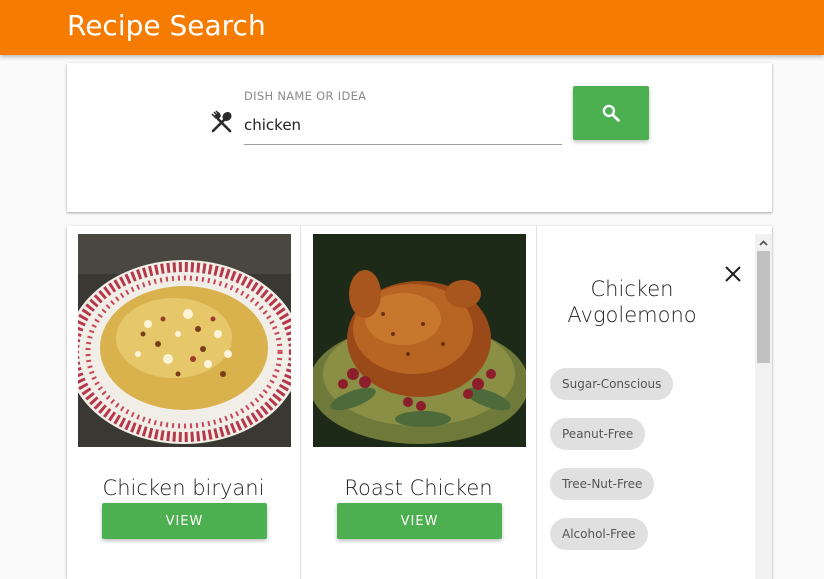  I want to click on search-input, so click(403, 128).